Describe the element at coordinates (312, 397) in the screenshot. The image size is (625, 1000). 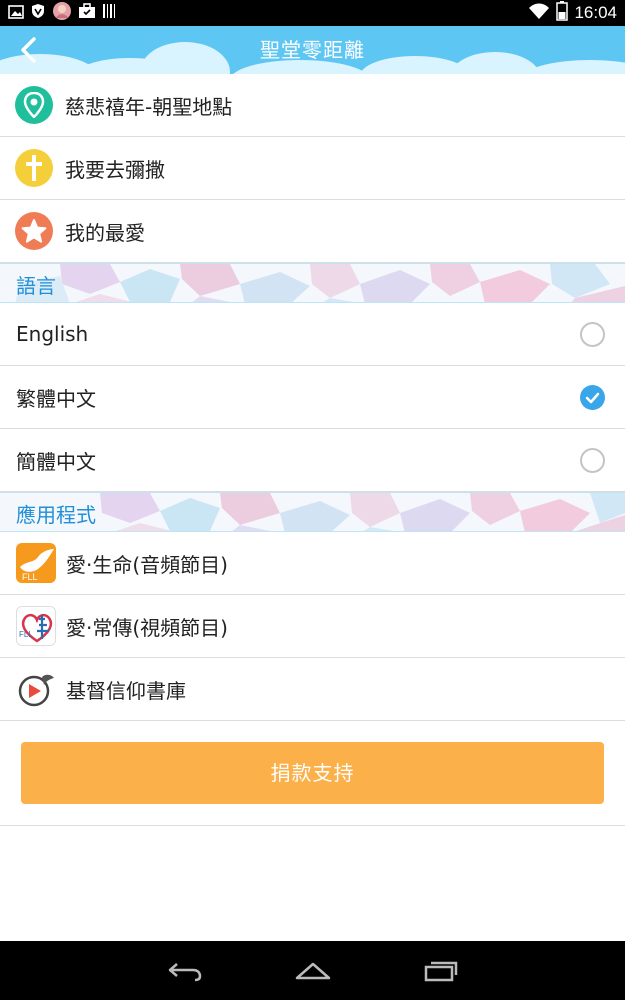
I see `language-option-traditional-chinese: 繁體中文` at that location.